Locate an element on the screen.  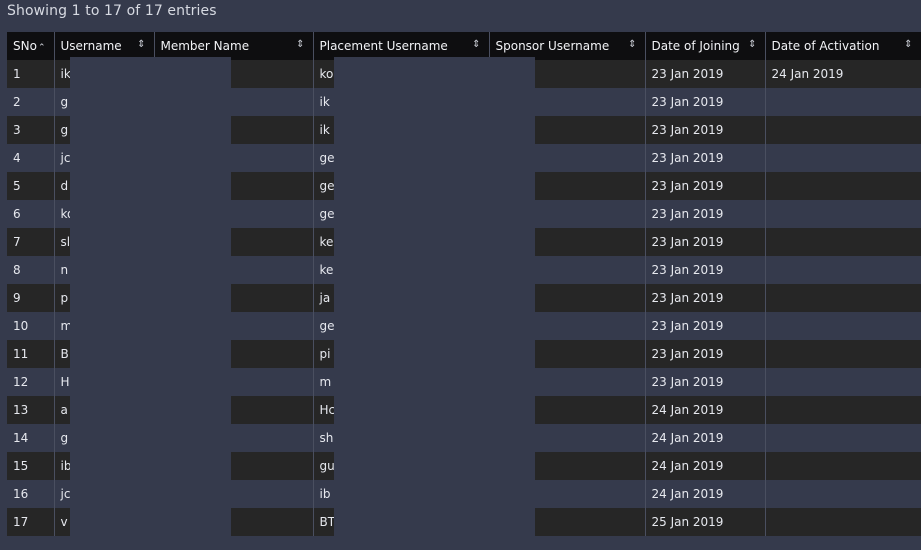
cell-sno: 7 is located at coordinates (31, 242).